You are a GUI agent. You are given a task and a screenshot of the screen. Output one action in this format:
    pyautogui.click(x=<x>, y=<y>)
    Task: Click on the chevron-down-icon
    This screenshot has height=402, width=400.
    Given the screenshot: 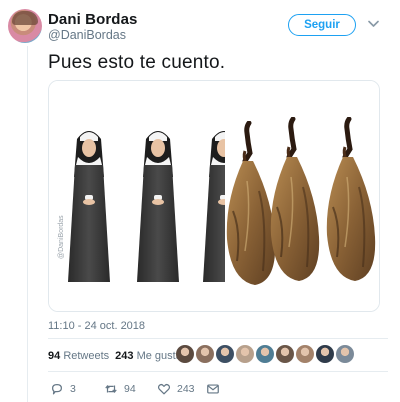 What is the action you would take?
    pyautogui.click(x=373, y=24)
    